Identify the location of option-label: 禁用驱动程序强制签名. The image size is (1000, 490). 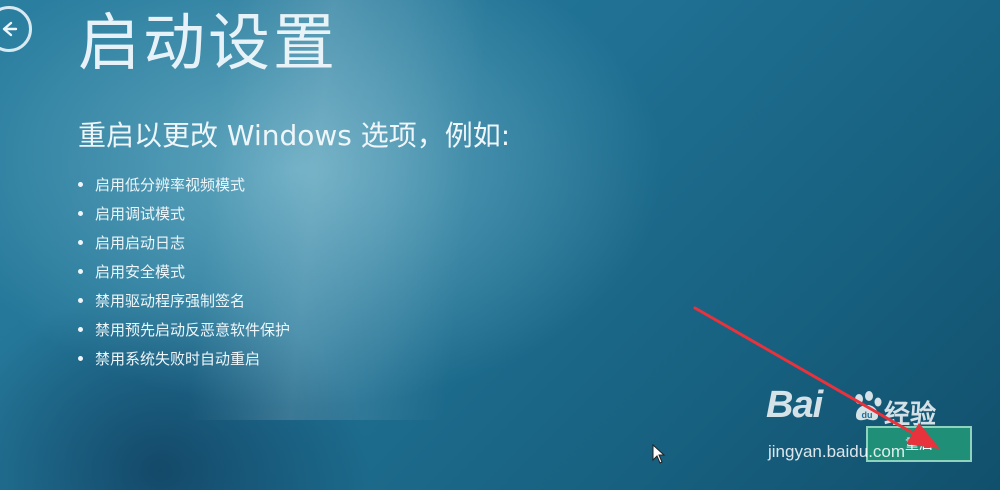
(170, 301).